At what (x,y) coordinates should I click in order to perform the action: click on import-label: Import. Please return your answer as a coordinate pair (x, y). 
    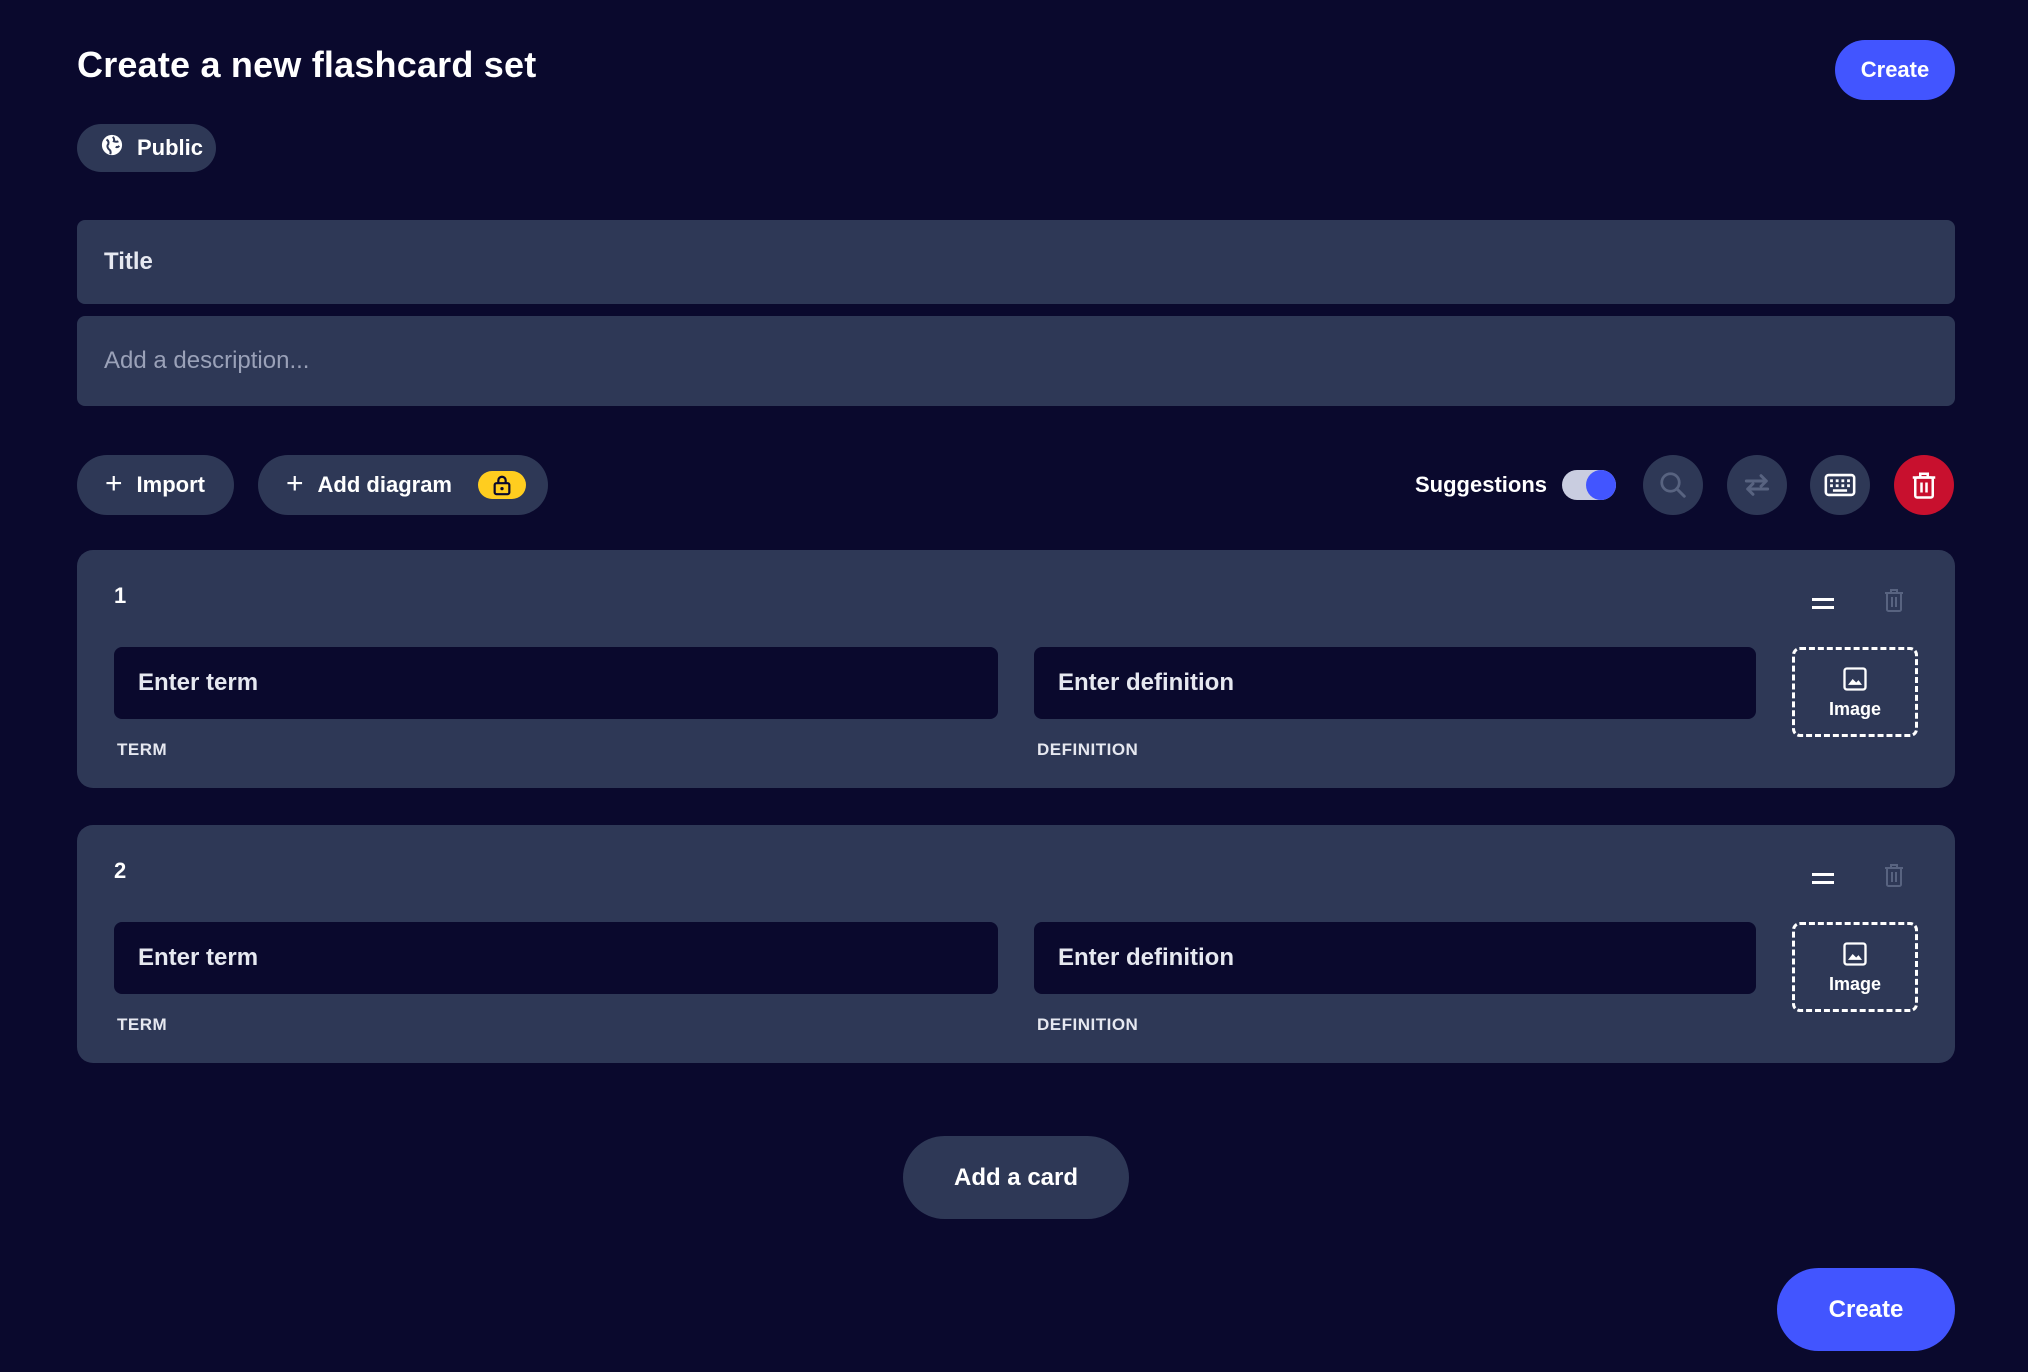
    Looking at the image, I should click on (170, 484).